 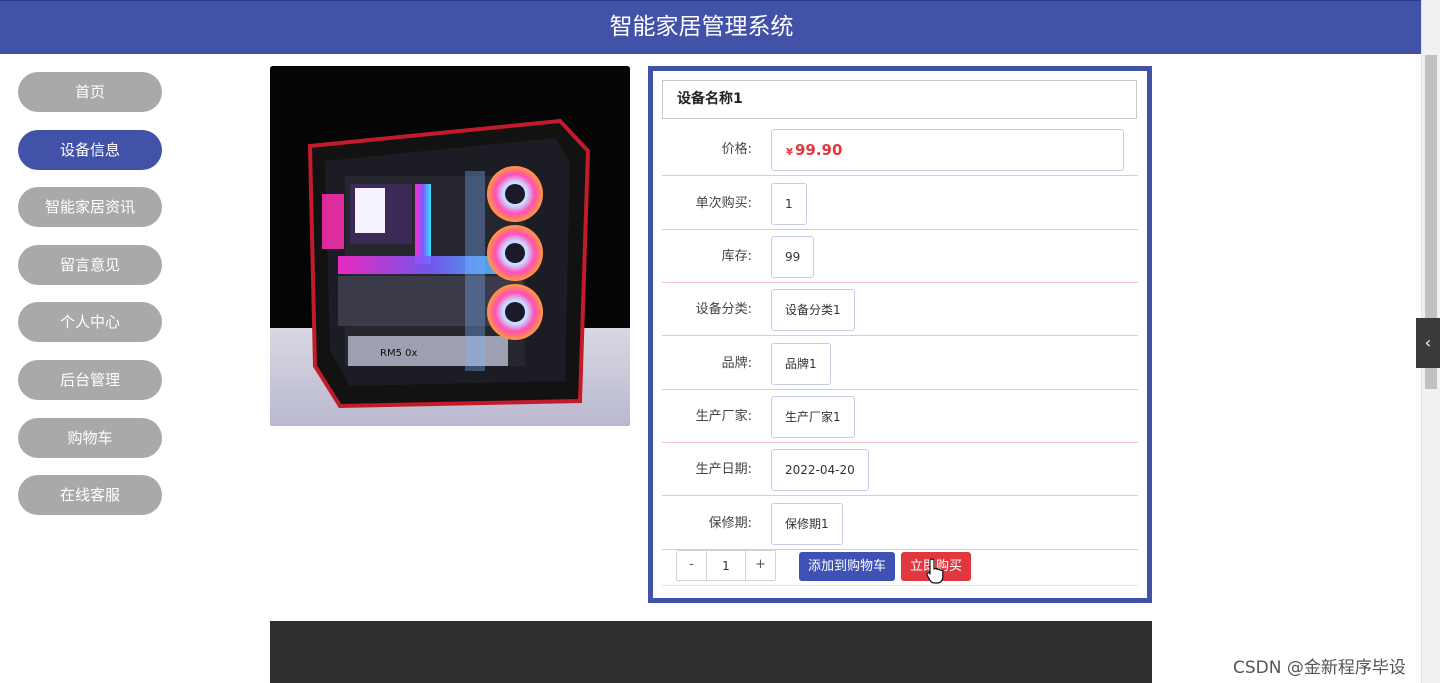 I want to click on product-name: 设备名称1, so click(x=899, y=99).